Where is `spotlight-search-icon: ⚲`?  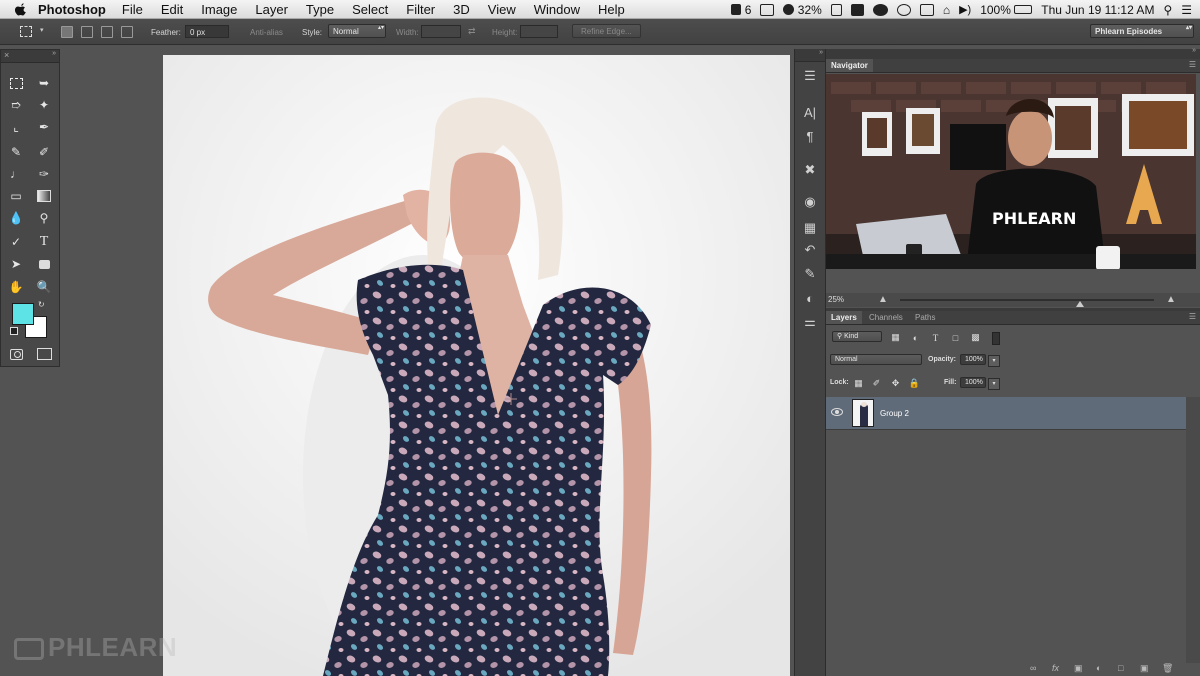 spotlight-search-icon: ⚲ is located at coordinates (1167, 10).